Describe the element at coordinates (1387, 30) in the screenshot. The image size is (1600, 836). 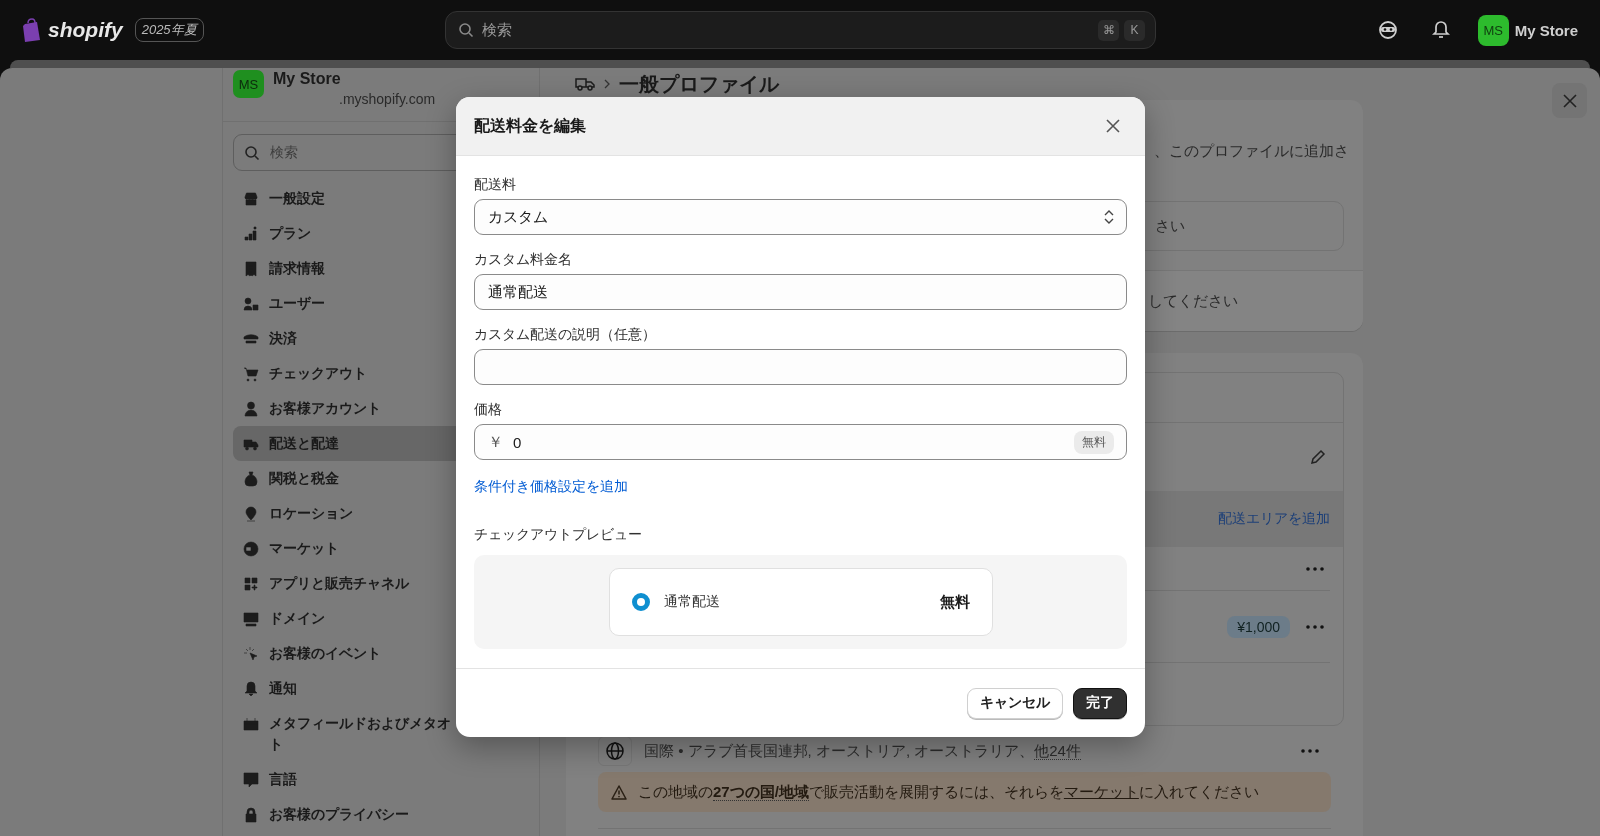
I see `mask-face-icon` at that location.